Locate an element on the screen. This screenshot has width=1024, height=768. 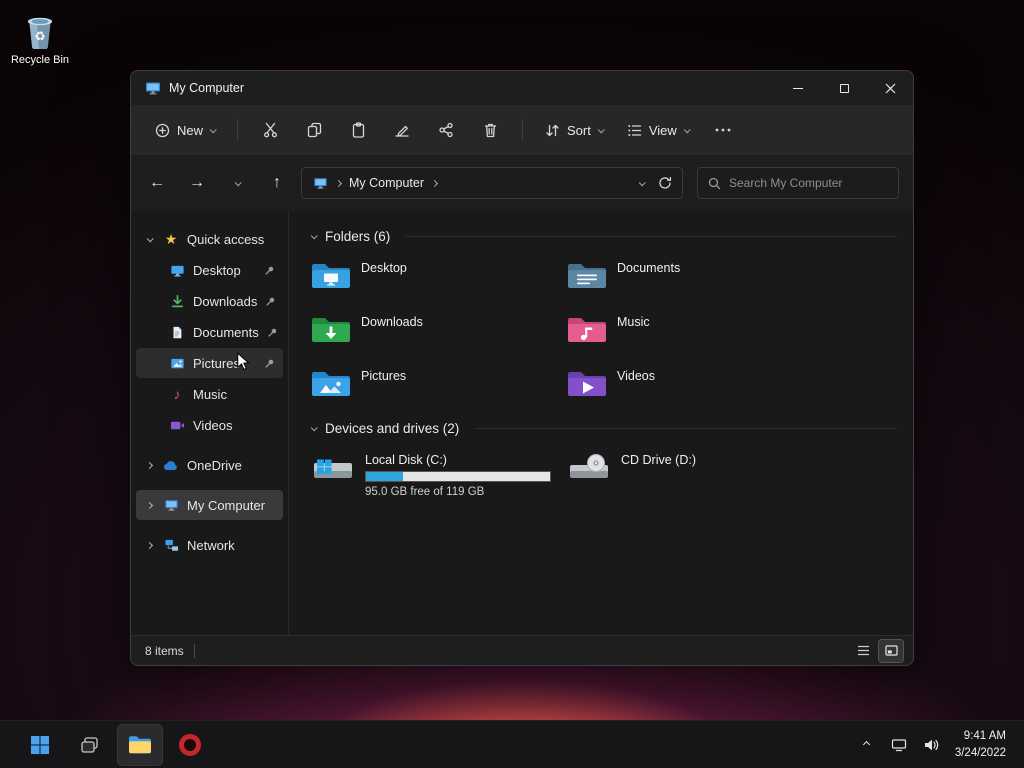
search-box is located at coordinates (798, 183).